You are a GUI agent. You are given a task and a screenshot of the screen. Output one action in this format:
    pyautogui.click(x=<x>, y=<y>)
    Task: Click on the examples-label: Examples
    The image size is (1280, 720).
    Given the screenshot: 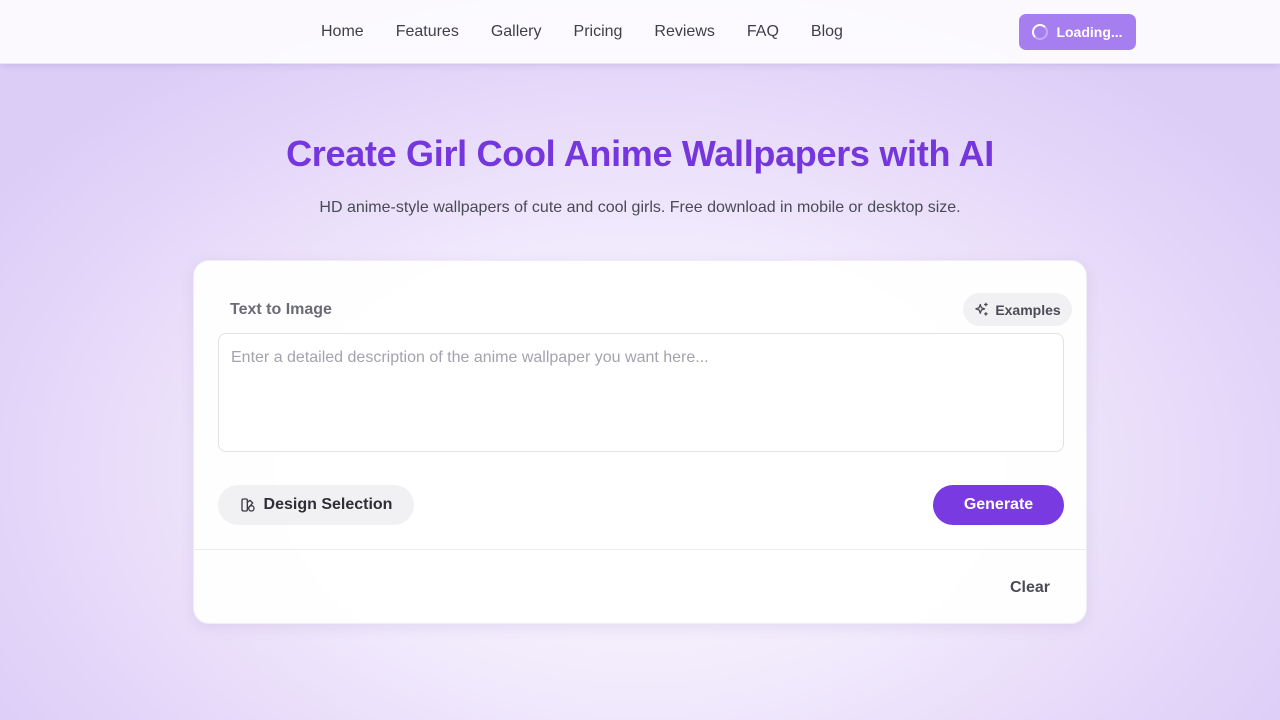 What is the action you would take?
    pyautogui.click(x=1028, y=309)
    